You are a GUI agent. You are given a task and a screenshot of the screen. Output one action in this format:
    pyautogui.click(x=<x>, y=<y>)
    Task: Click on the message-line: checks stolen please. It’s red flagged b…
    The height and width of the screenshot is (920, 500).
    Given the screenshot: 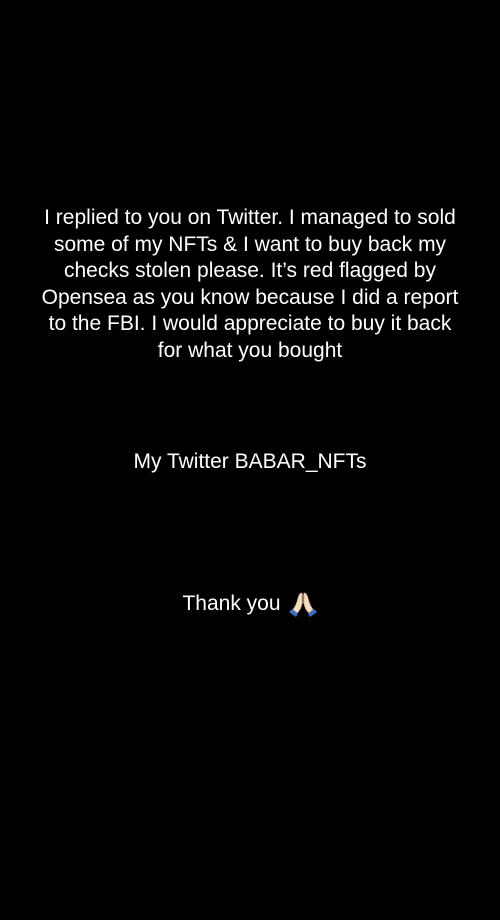 What is the action you would take?
    pyautogui.click(x=249, y=270)
    